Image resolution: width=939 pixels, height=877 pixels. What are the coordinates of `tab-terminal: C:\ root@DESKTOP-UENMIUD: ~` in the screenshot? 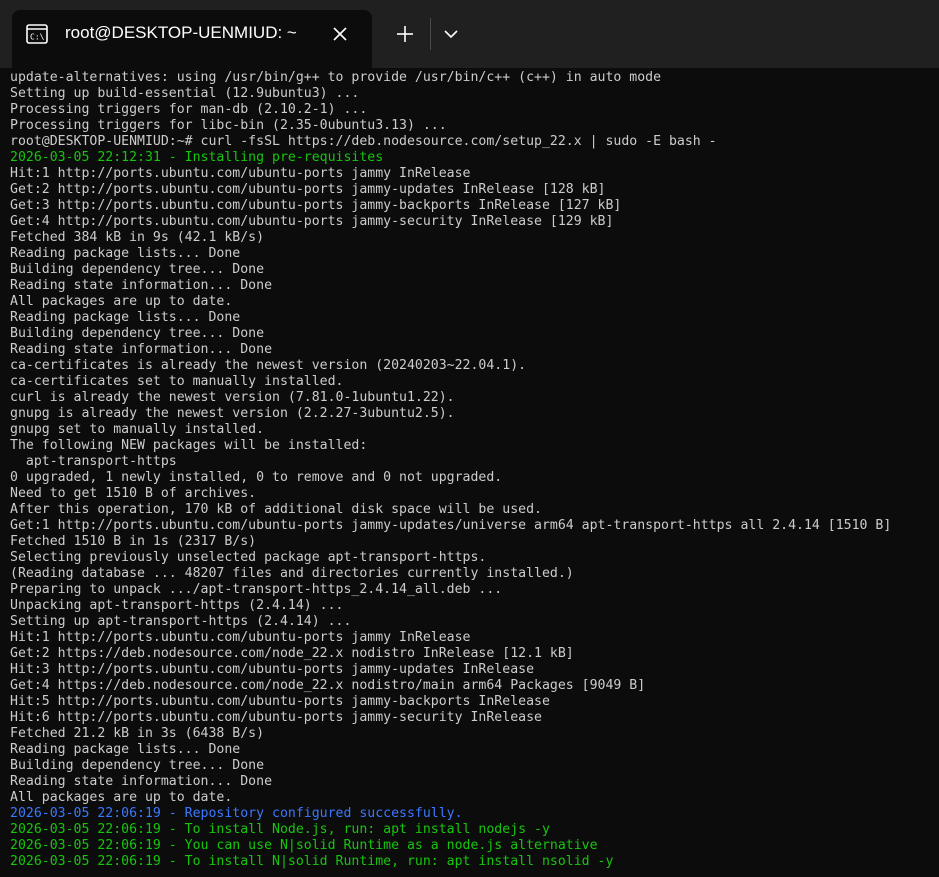 It's located at (192, 39).